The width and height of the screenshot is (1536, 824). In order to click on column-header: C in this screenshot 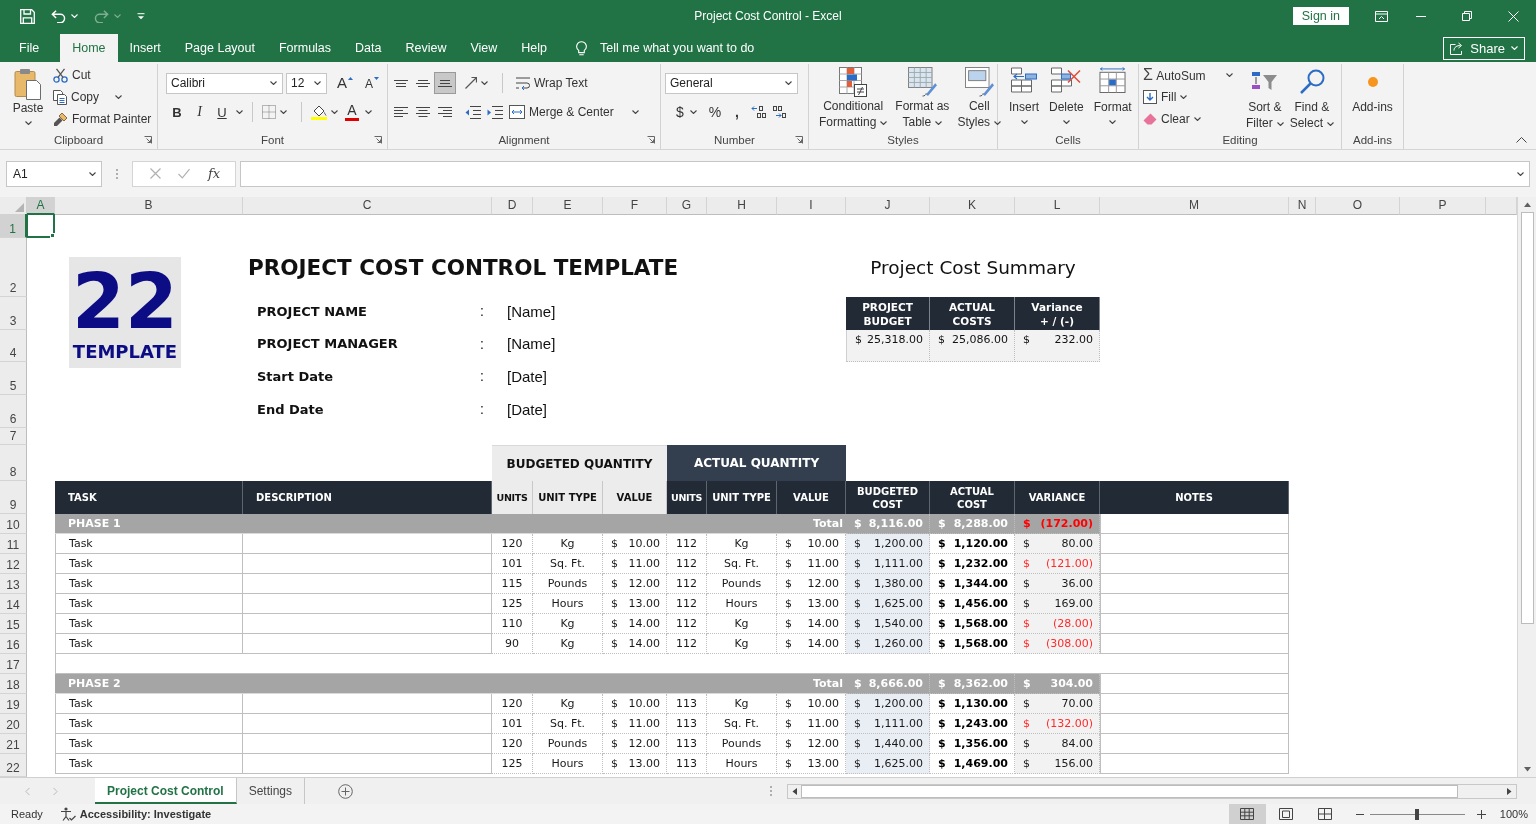, I will do `click(367, 206)`.